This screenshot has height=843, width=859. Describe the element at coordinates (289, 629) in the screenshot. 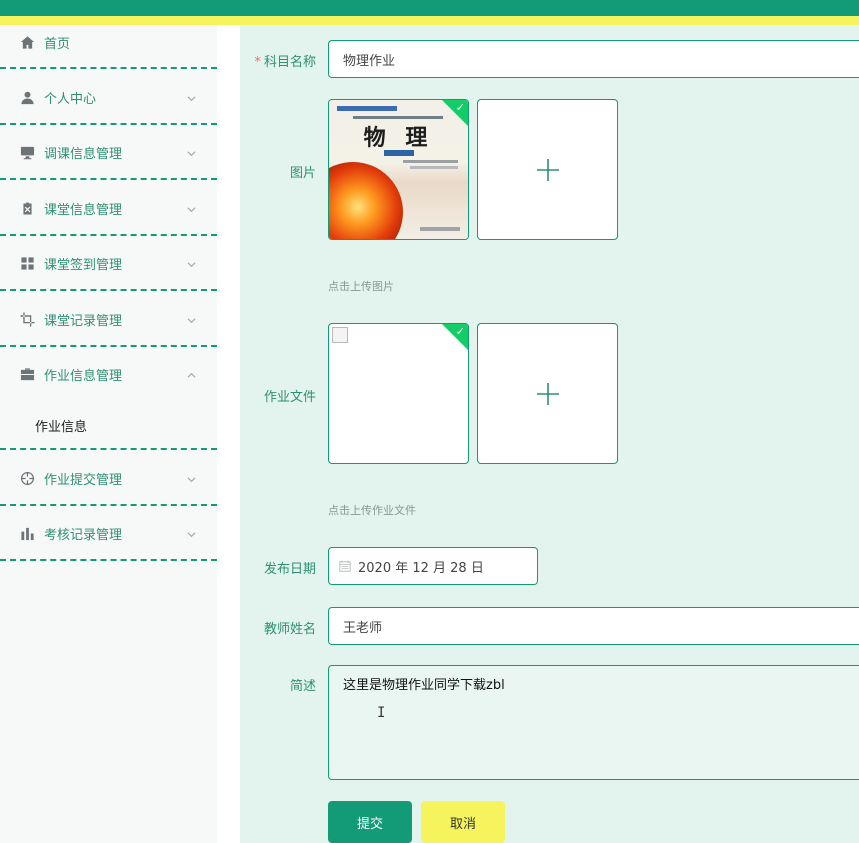

I see `teacher-label: 教师姓名` at that location.